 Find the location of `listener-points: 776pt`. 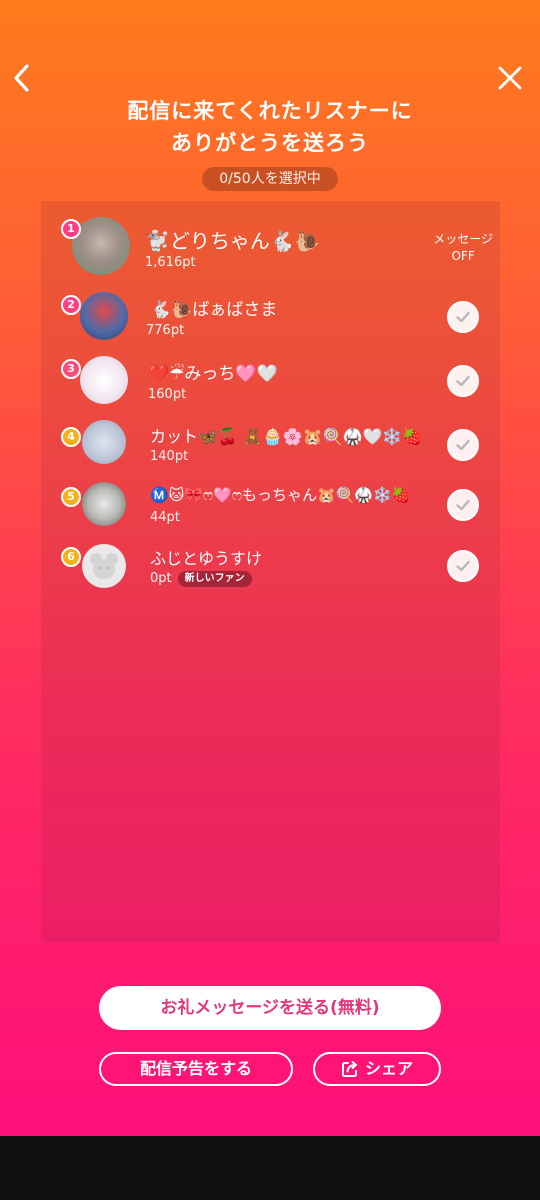

listener-points: 776pt is located at coordinates (165, 330).